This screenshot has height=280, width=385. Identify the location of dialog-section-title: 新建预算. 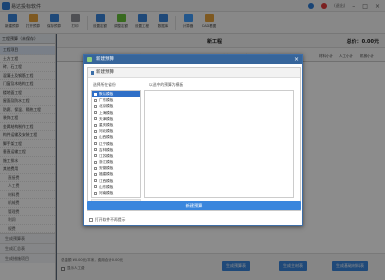
(194, 73).